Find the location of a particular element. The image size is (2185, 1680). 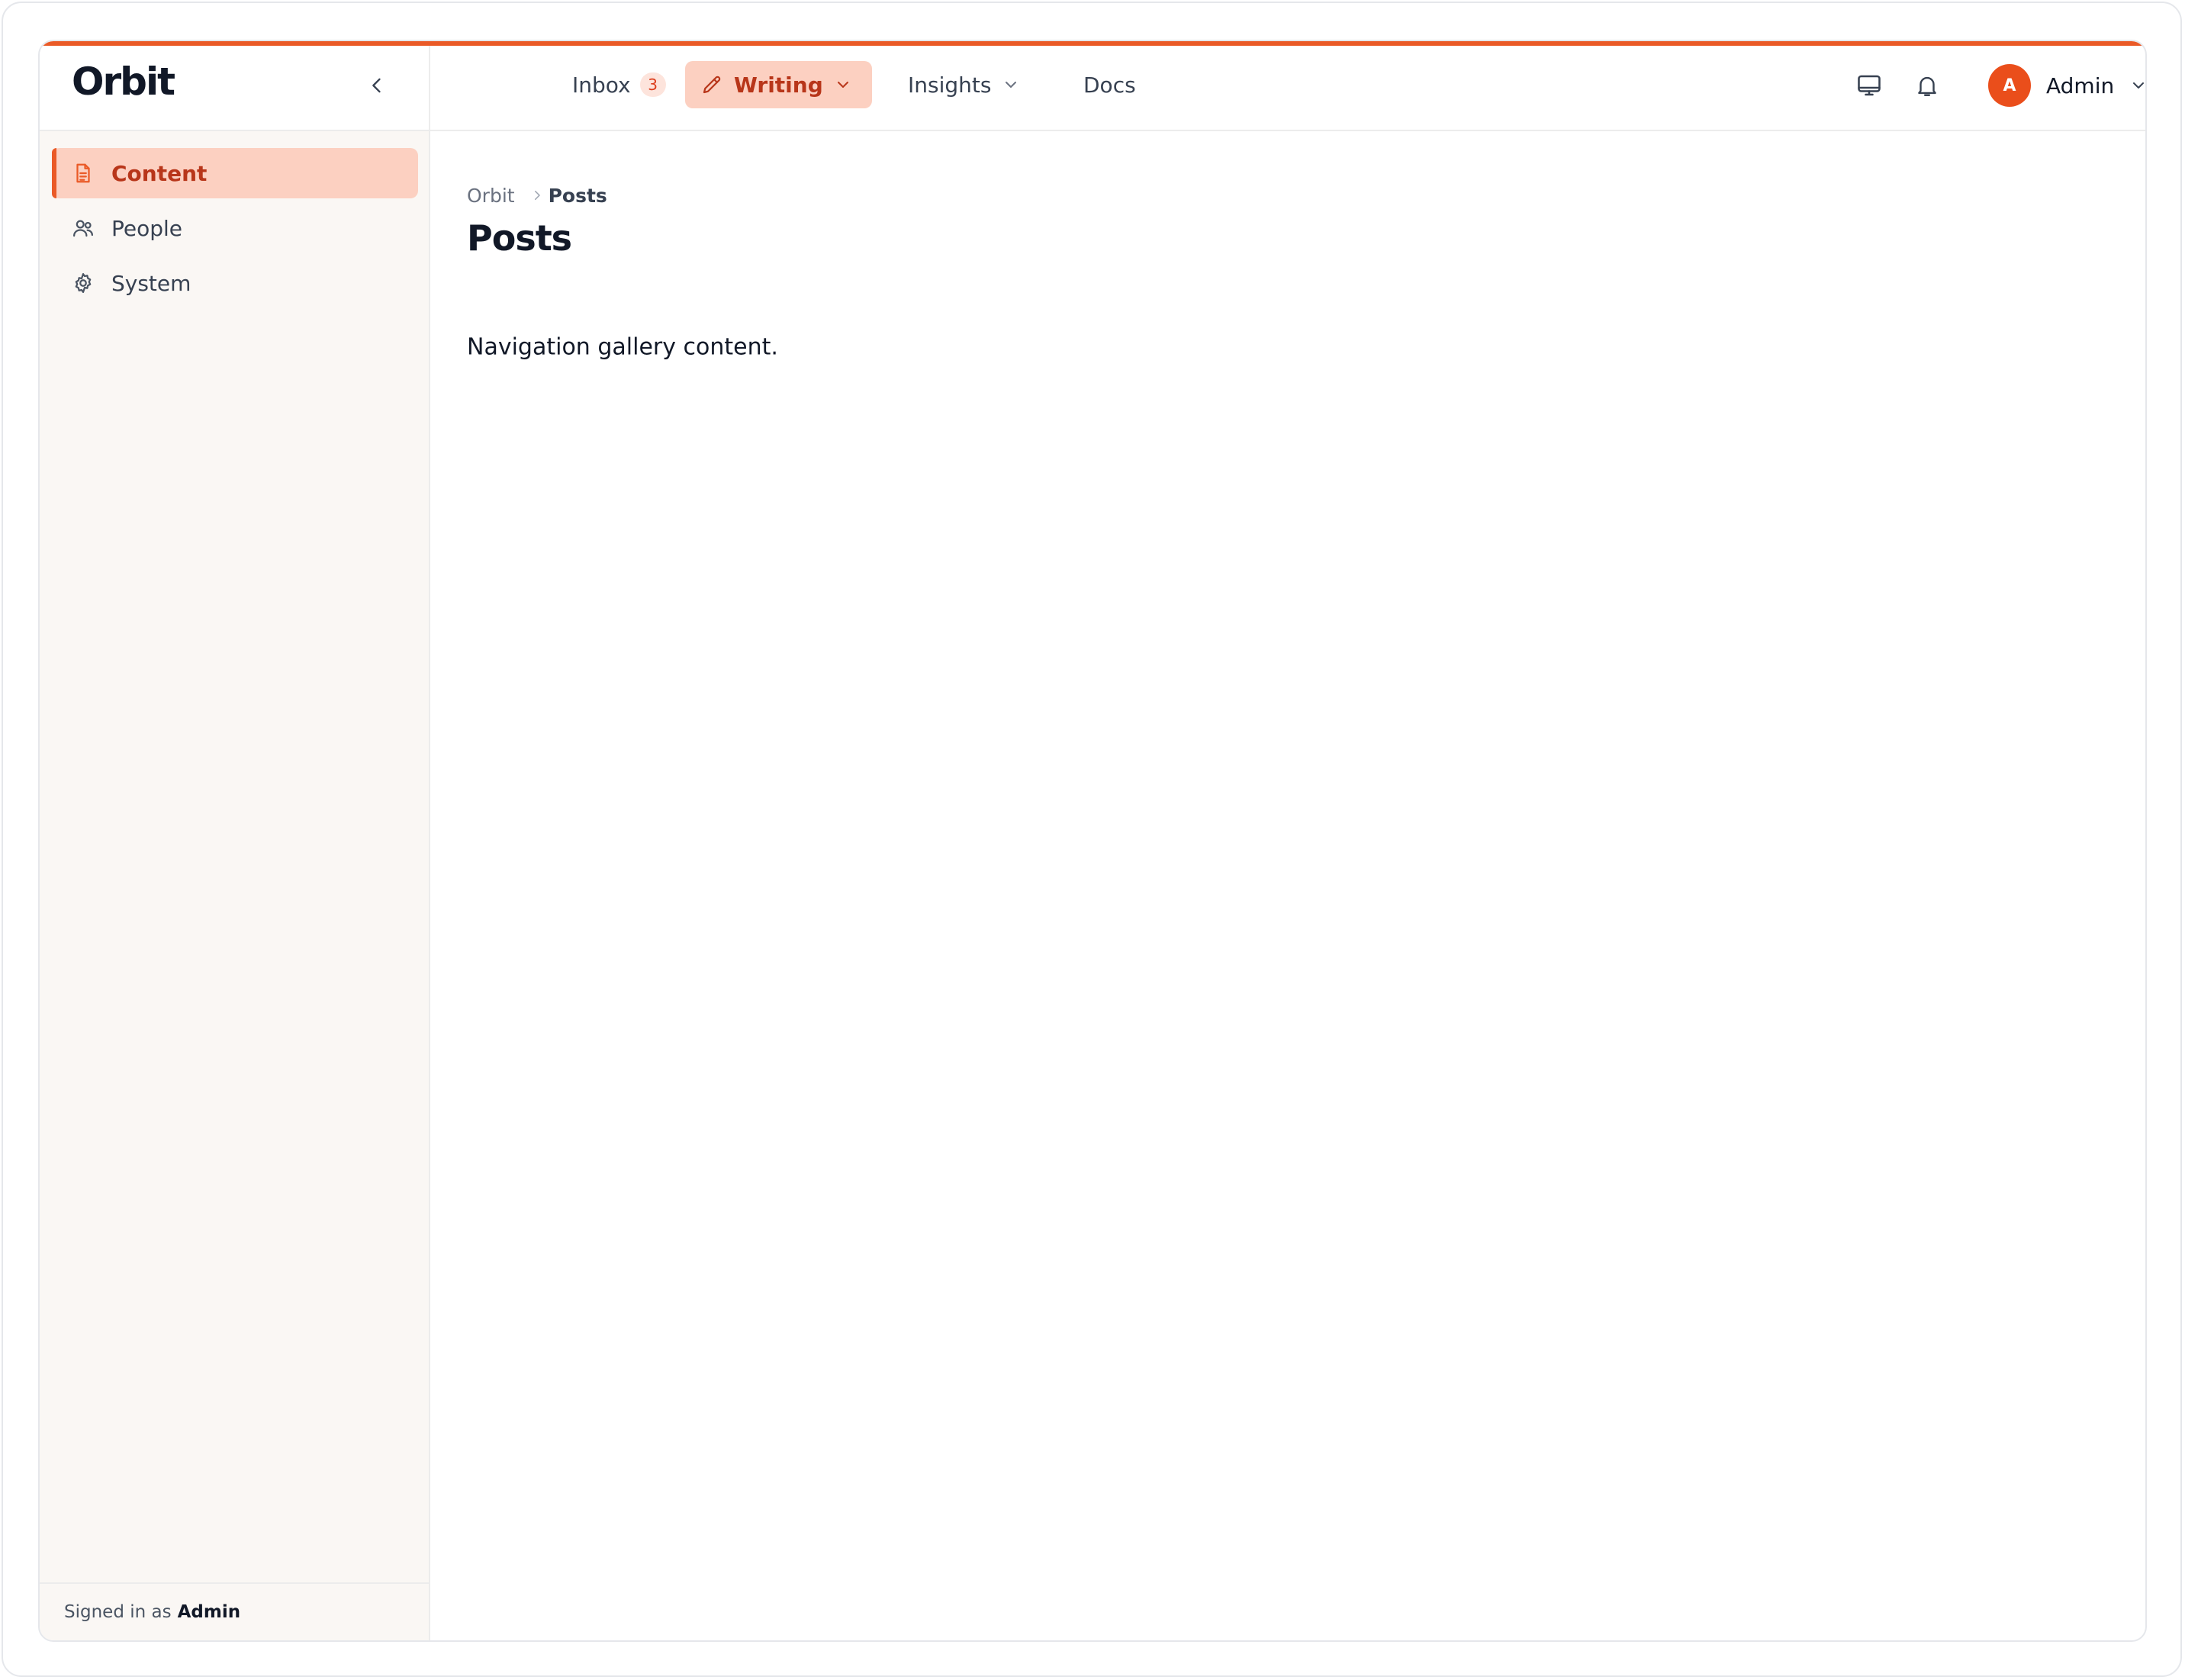

display-settings-button is located at coordinates (1869, 86).